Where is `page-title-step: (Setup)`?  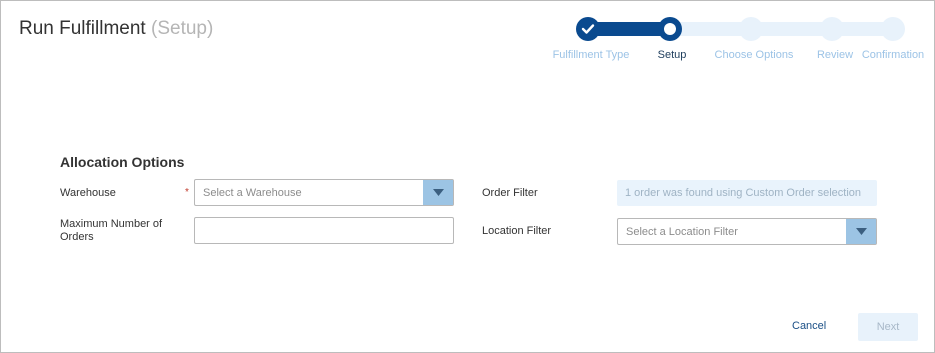
page-title-step: (Setup) is located at coordinates (182, 28).